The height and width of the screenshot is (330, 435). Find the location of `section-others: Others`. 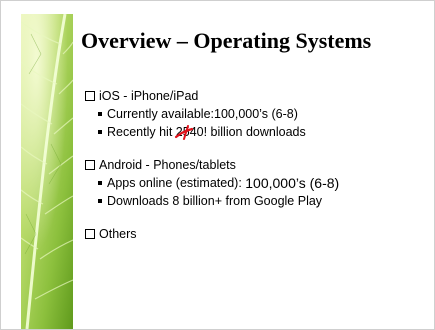

section-others: Others is located at coordinates (257, 234).